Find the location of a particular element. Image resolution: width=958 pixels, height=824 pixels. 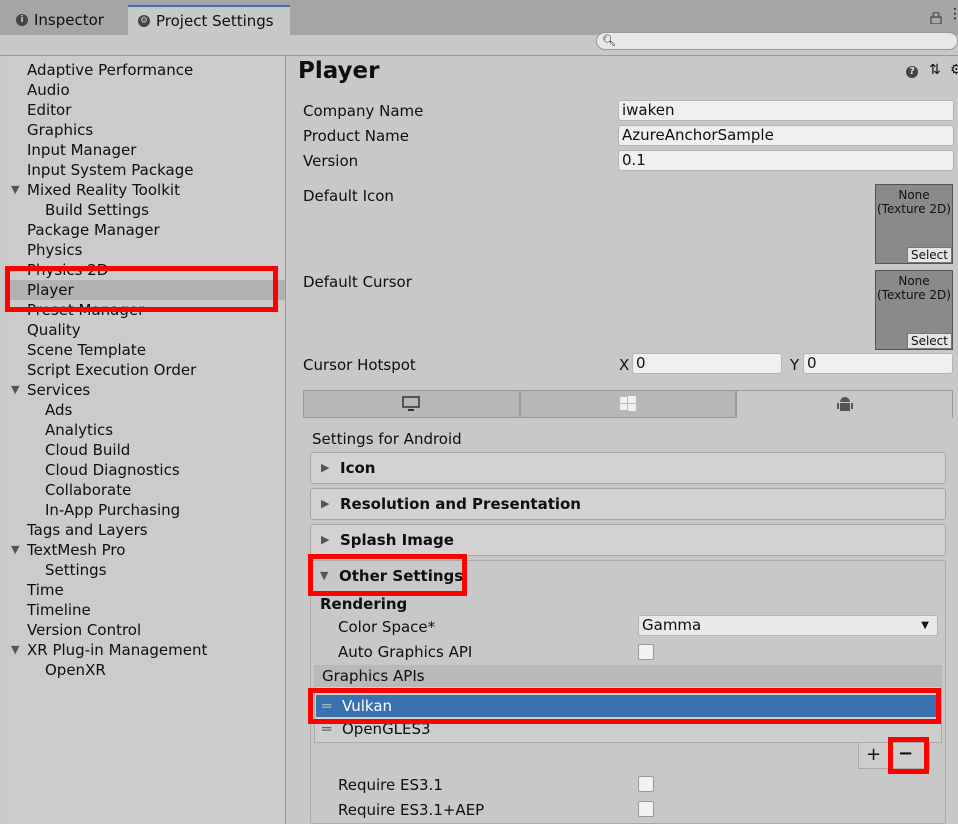

sidebar-item-tags-and-layers: Tags and Layers is located at coordinates (146, 530).